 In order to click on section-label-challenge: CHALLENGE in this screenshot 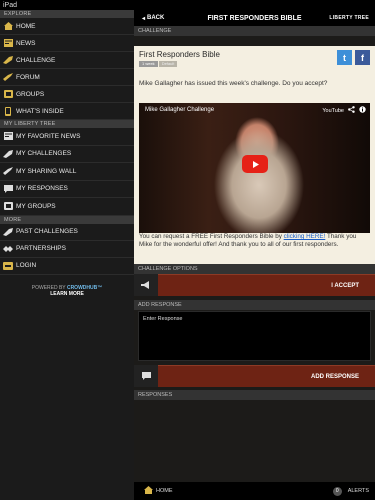, I will do `click(254, 31)`.